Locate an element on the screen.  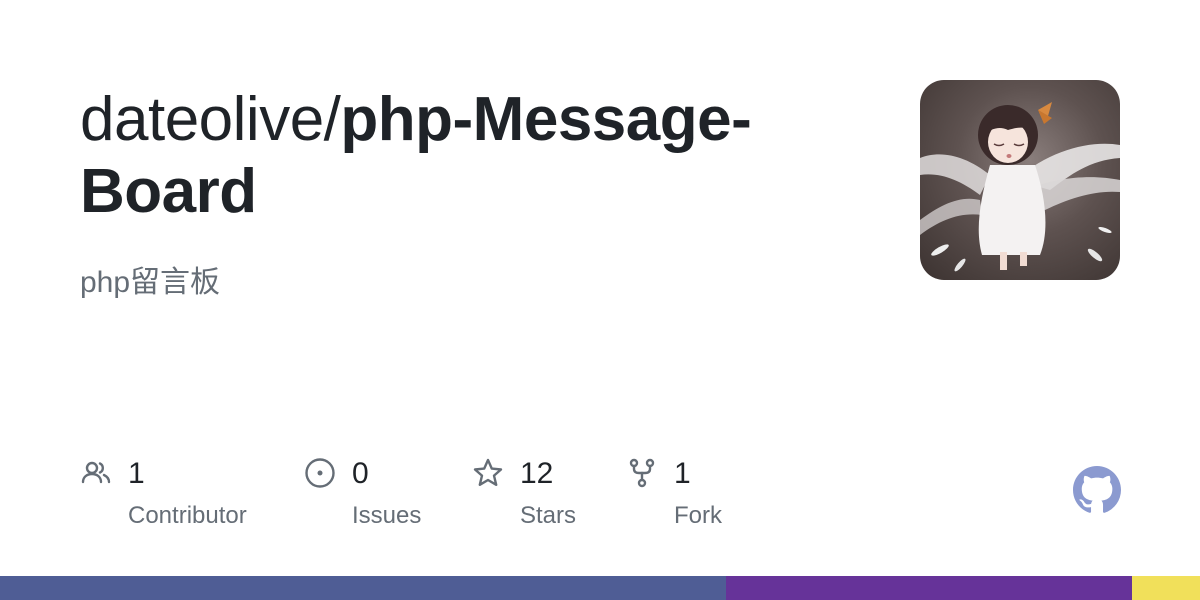
forks-label: Fork is located at coordinates (698, 515).